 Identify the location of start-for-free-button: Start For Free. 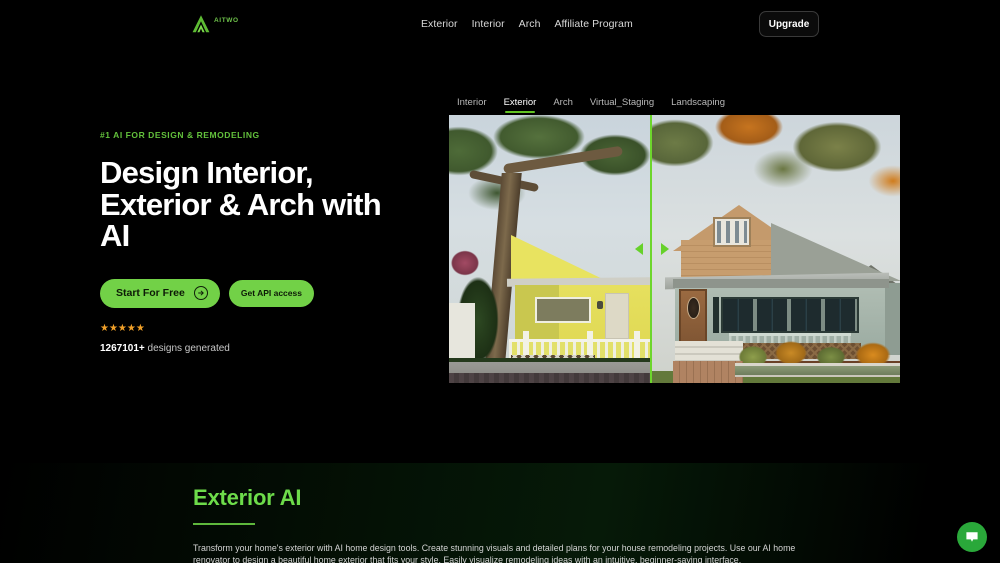
(160, 293).